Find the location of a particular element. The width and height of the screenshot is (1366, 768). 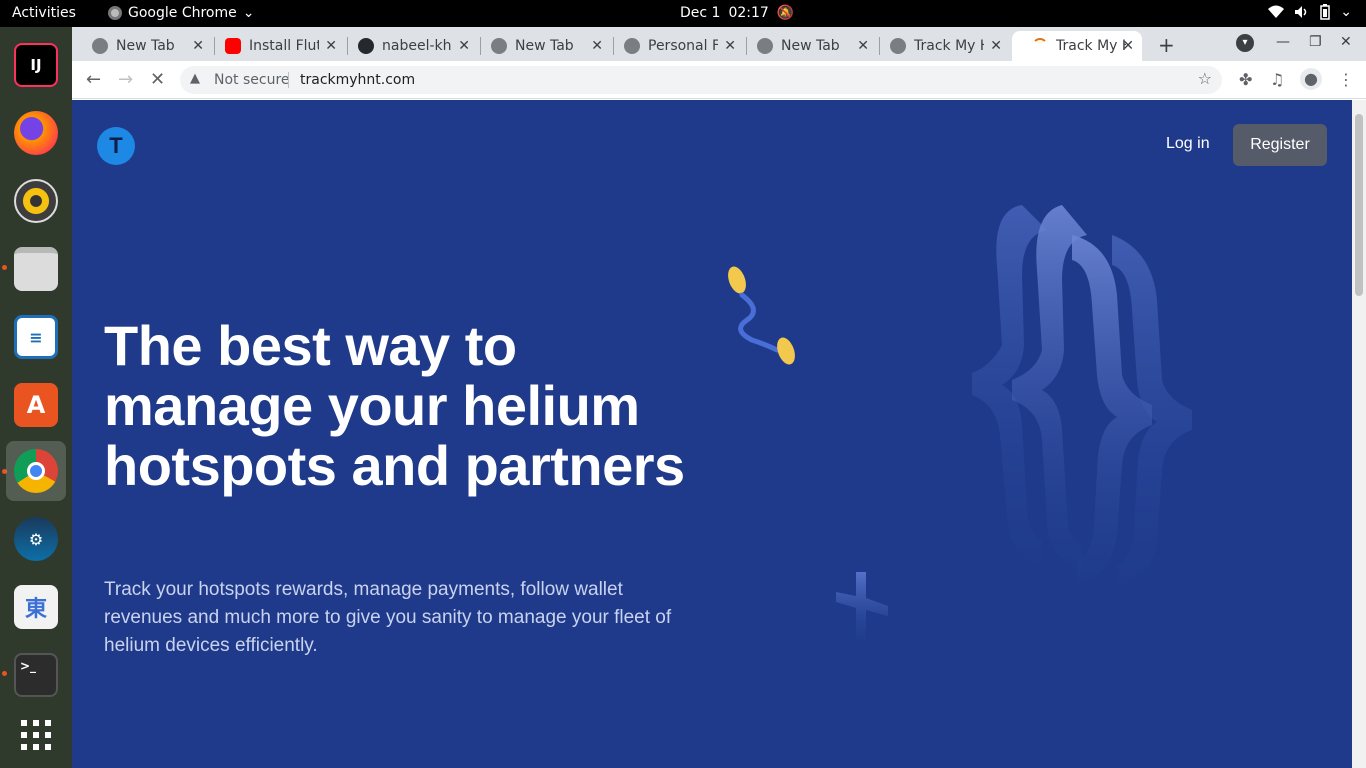

files-icon is located at coordinates (36, 269).